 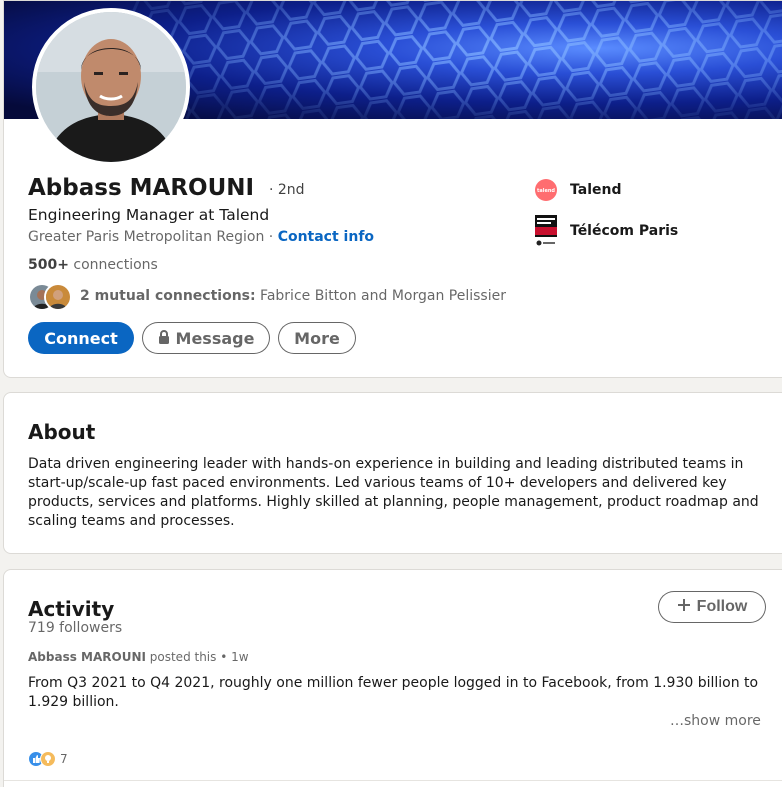 I want to click on reaction-count: 7, so click(x=64, y=759).